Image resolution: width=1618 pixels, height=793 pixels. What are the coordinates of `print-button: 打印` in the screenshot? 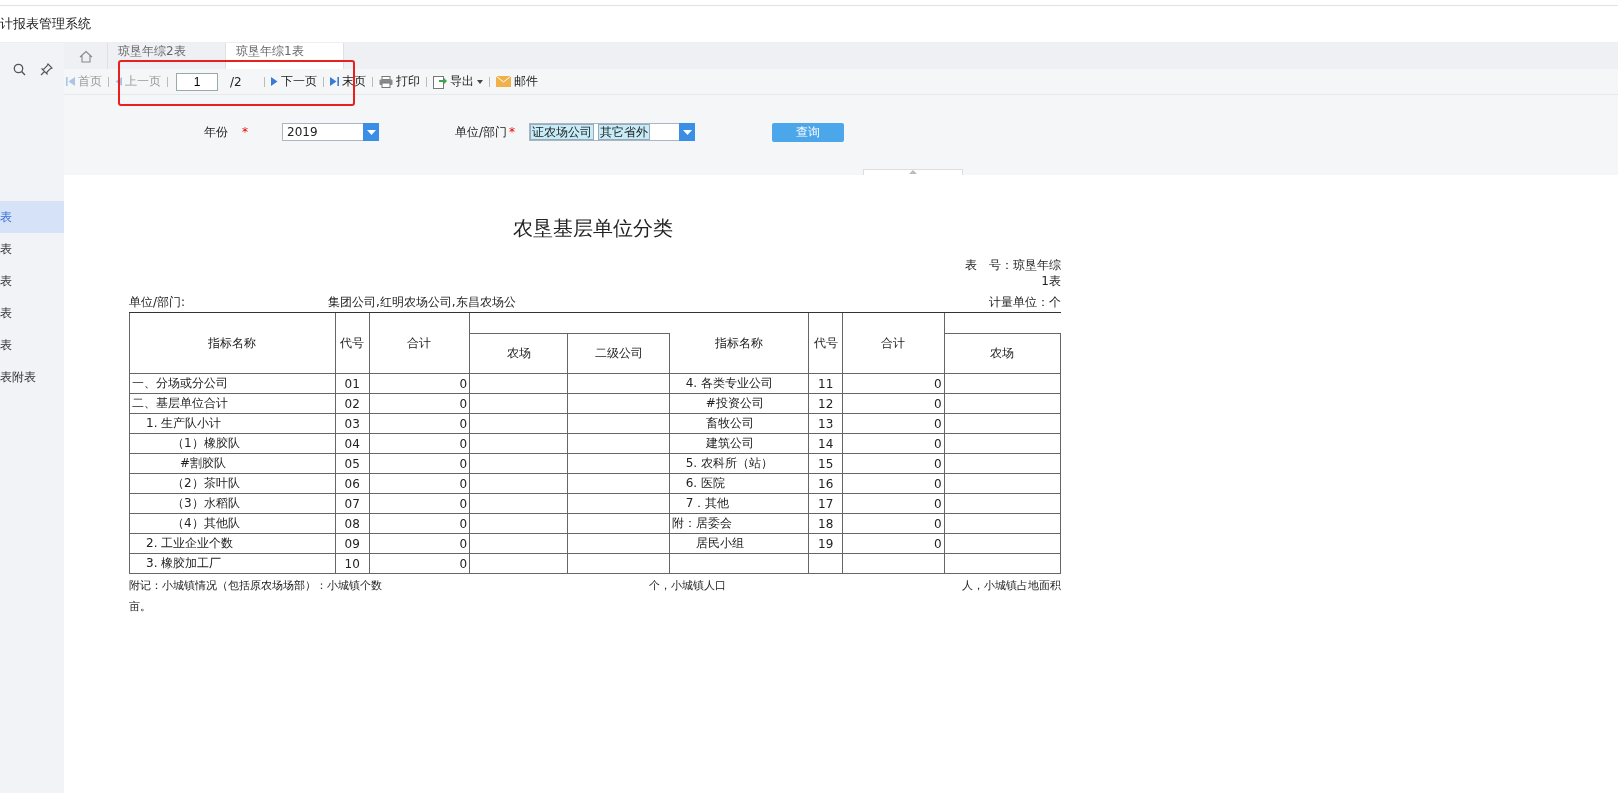 It's located at (399, 81).